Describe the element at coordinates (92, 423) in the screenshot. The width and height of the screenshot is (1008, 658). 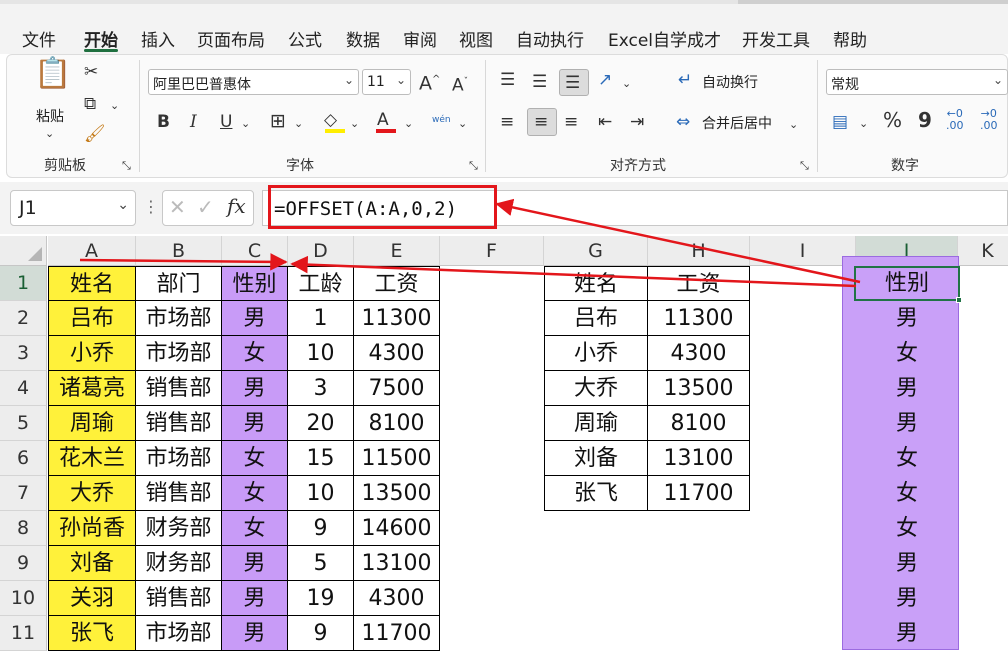
I see `table1-cell: 周瑜` at that location.